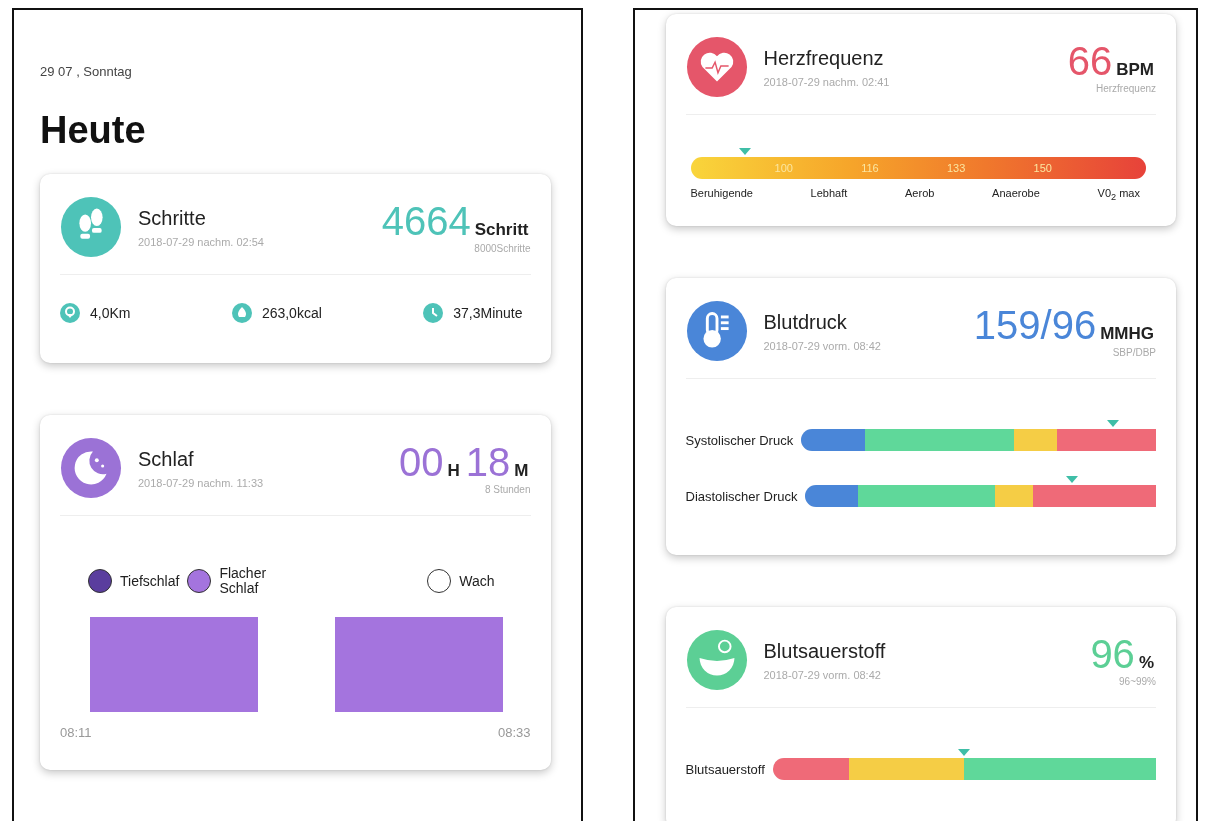 The image size is (1208, 821). Describe the element at coordinates (920, 417) in the screenshot. I see `blood-pressure-card: Blutdruck 2018-07-29 vorm. 08:42 159/96 MMHG SBP/DBP Systolischer Druck Diastolischer Druck` at that location.